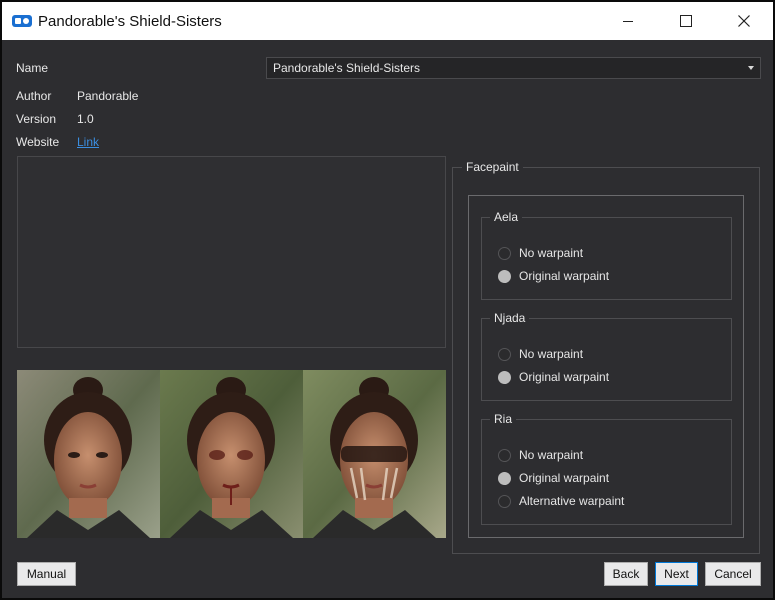 The height and width of the screenshot is (600, 775). What do you see at coordinates (36, 119) in the screenshot?
I see `version-label: Version` at bounding box center [36, 119].